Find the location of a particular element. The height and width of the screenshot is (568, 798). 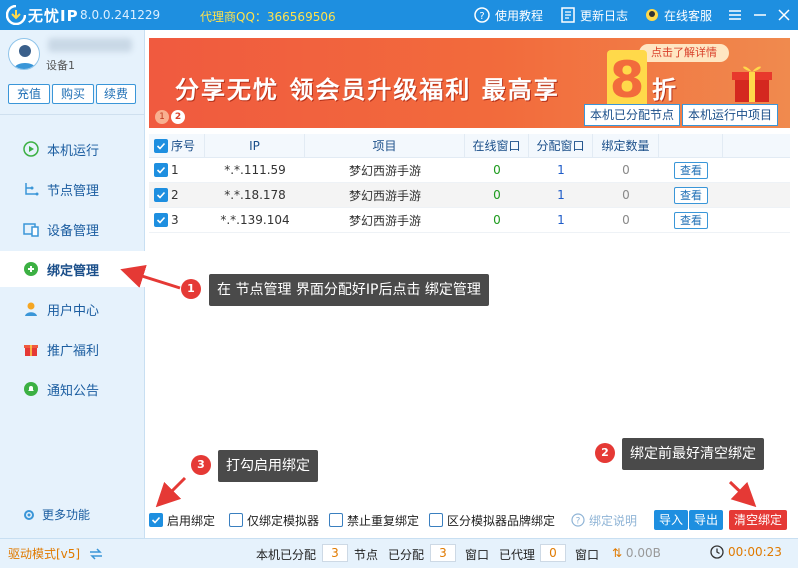

brand-distinguish-label: 区分模拟器品牌绑定 is located at coordinates (501, 520).